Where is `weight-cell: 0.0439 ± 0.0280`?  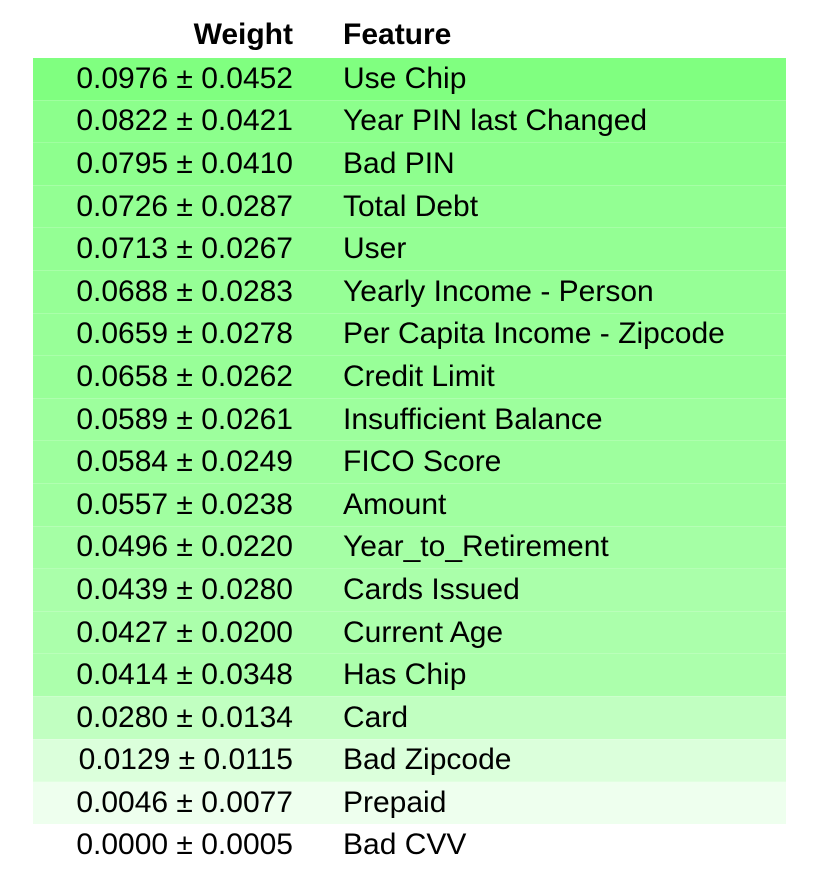
weight-cell: 0.0439 ± 0.0280 is located at coordinates (188, 590).